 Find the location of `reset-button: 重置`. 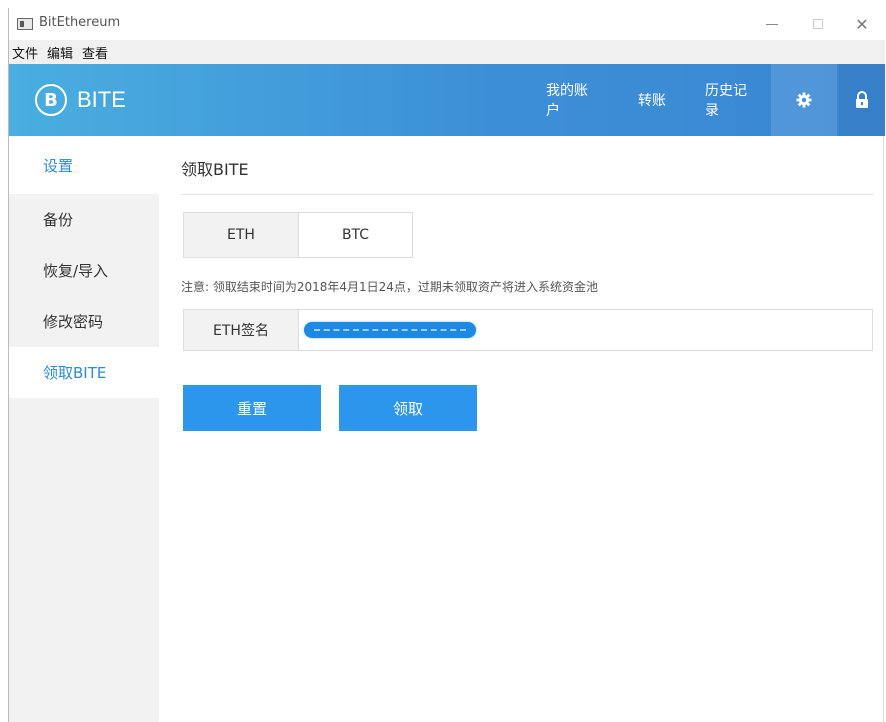

reset-button: 重置 is located at coordinates (252, 408).